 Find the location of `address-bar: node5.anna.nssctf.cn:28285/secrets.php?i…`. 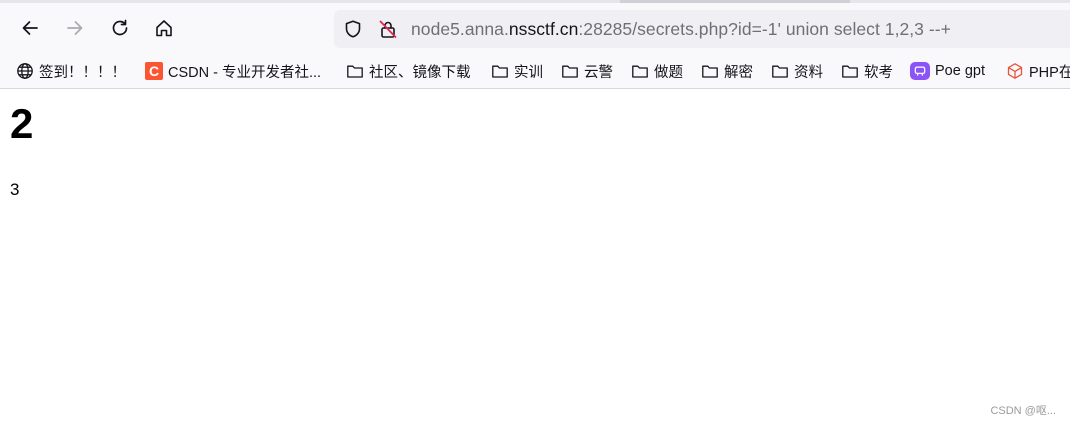

address-bar: node5.anna.nssctf.cn:28285/secrets.php?i… is located at coordinates (702, 29).